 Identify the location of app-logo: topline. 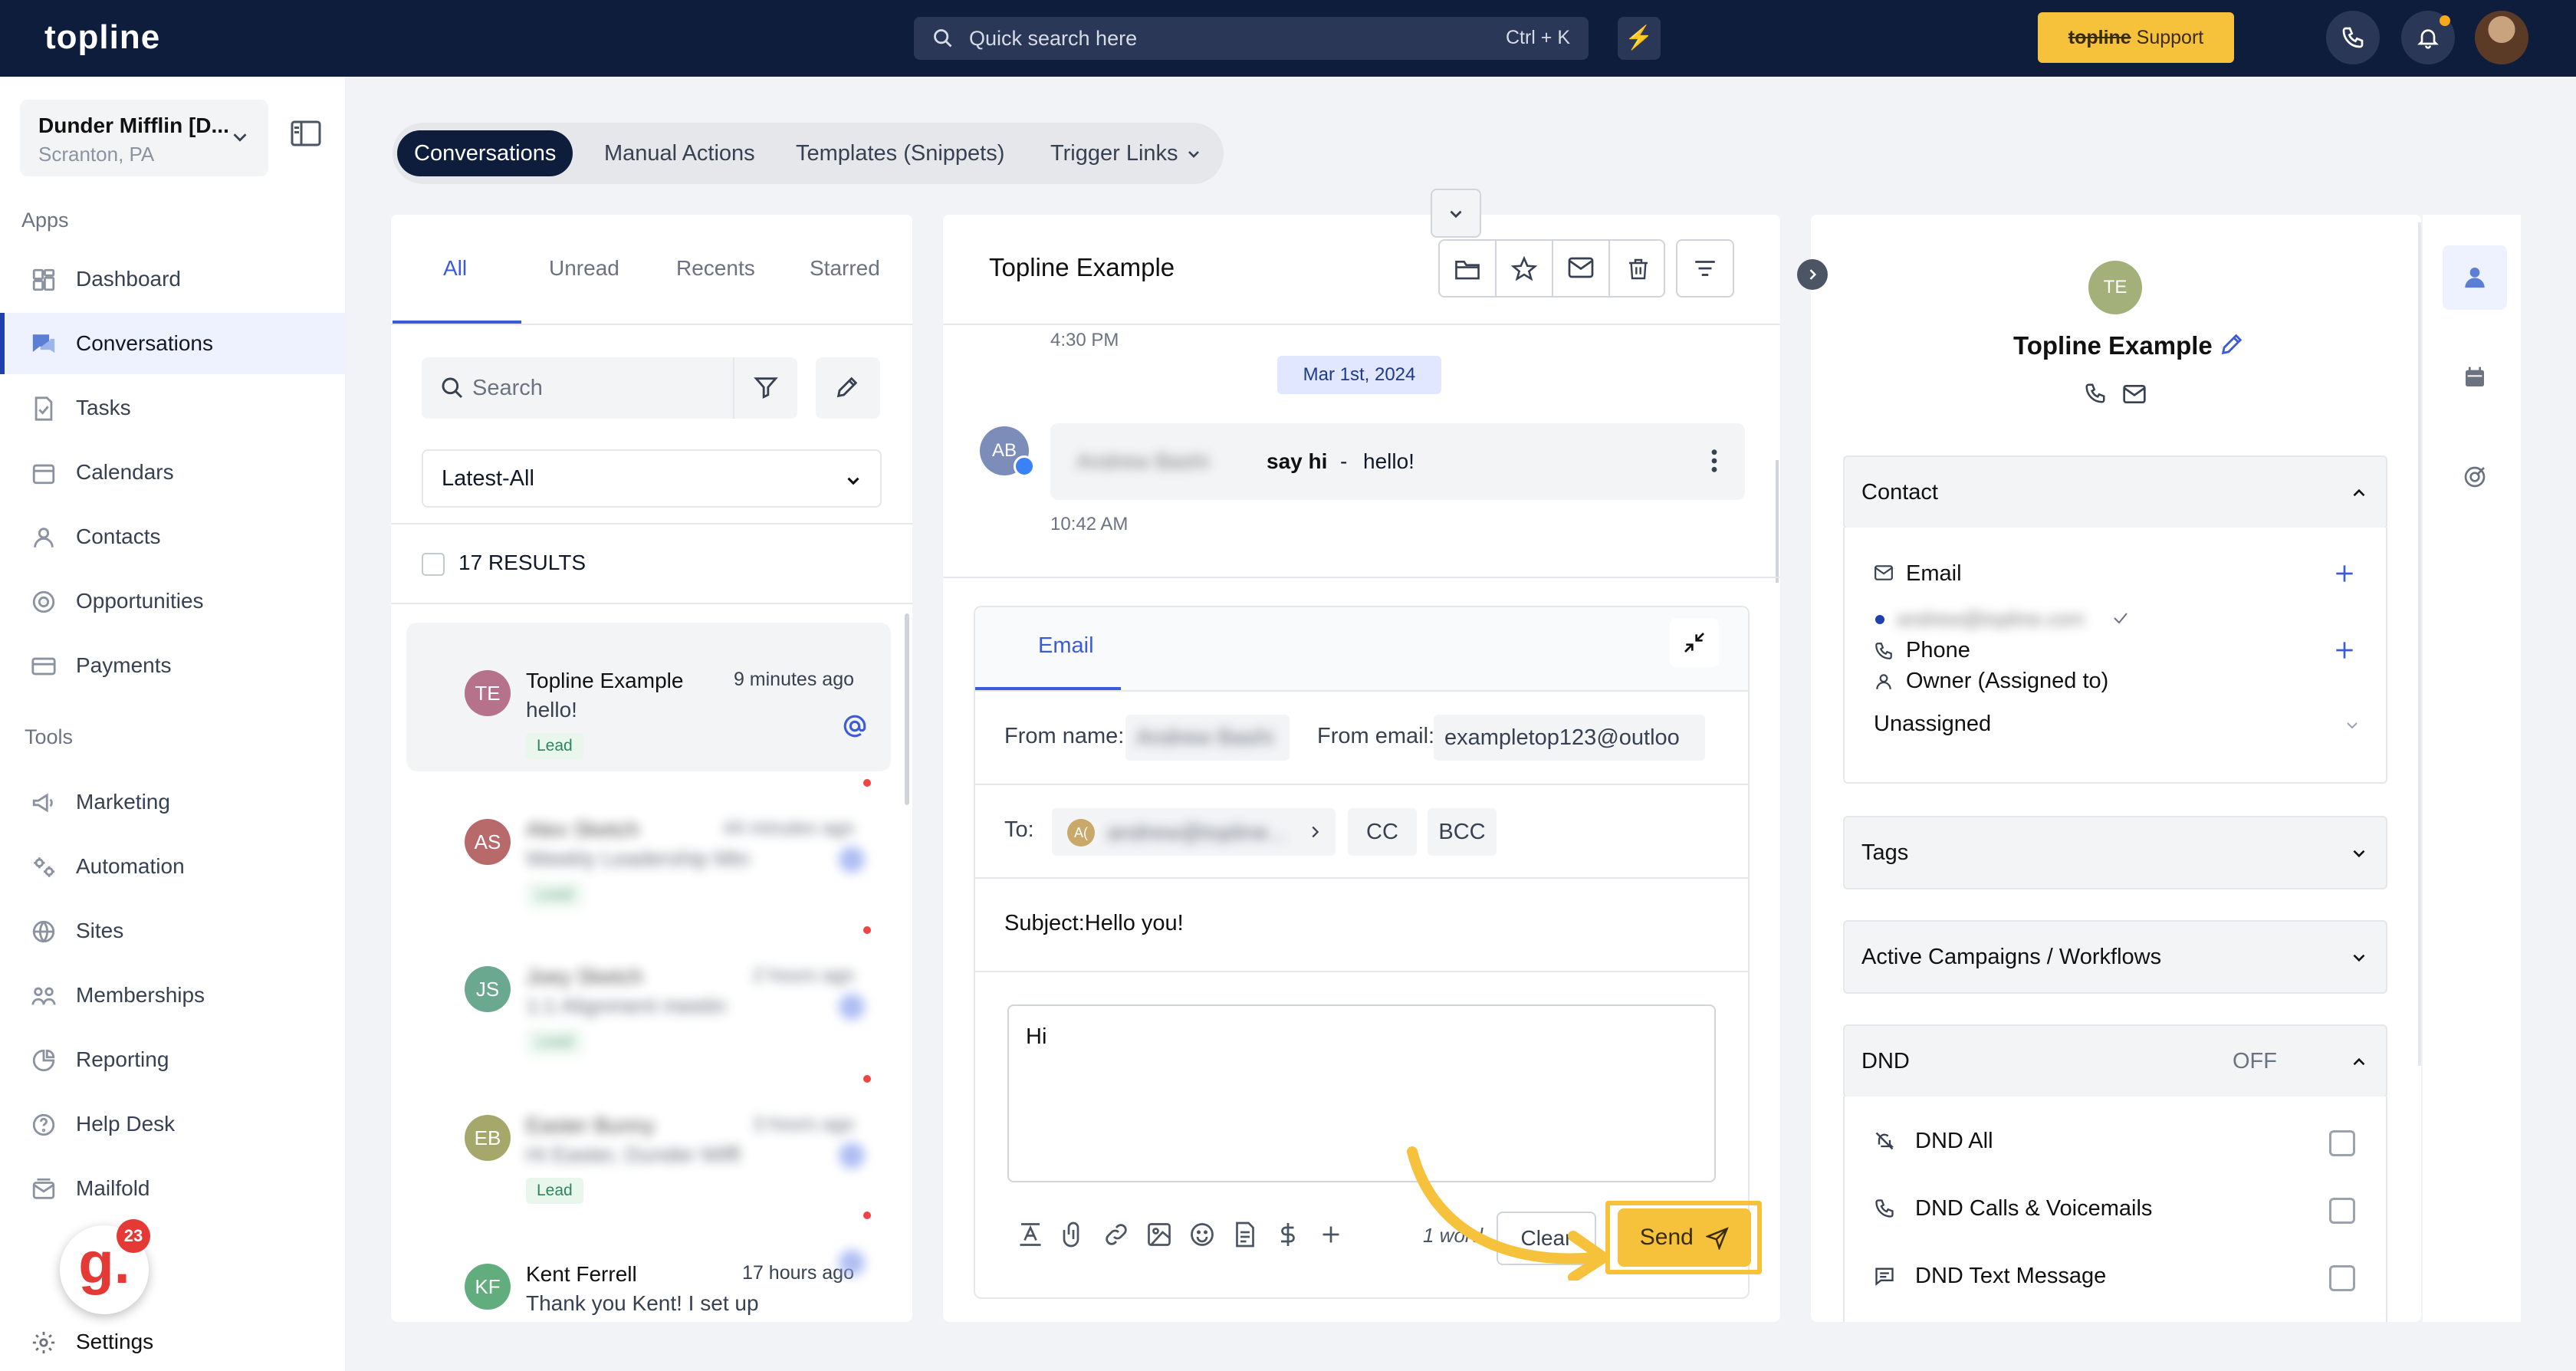
(102, 38).